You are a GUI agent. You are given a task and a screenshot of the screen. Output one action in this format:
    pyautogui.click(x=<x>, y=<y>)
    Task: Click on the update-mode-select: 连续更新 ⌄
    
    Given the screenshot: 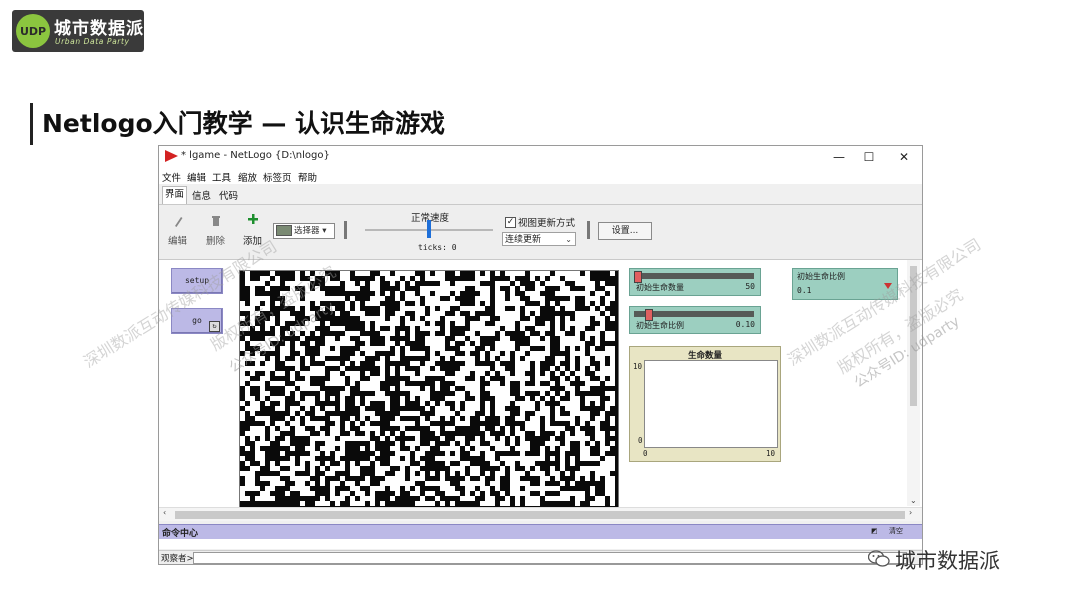 What is the action you would take?
    pyautogui.click(x=539, y=239)
    